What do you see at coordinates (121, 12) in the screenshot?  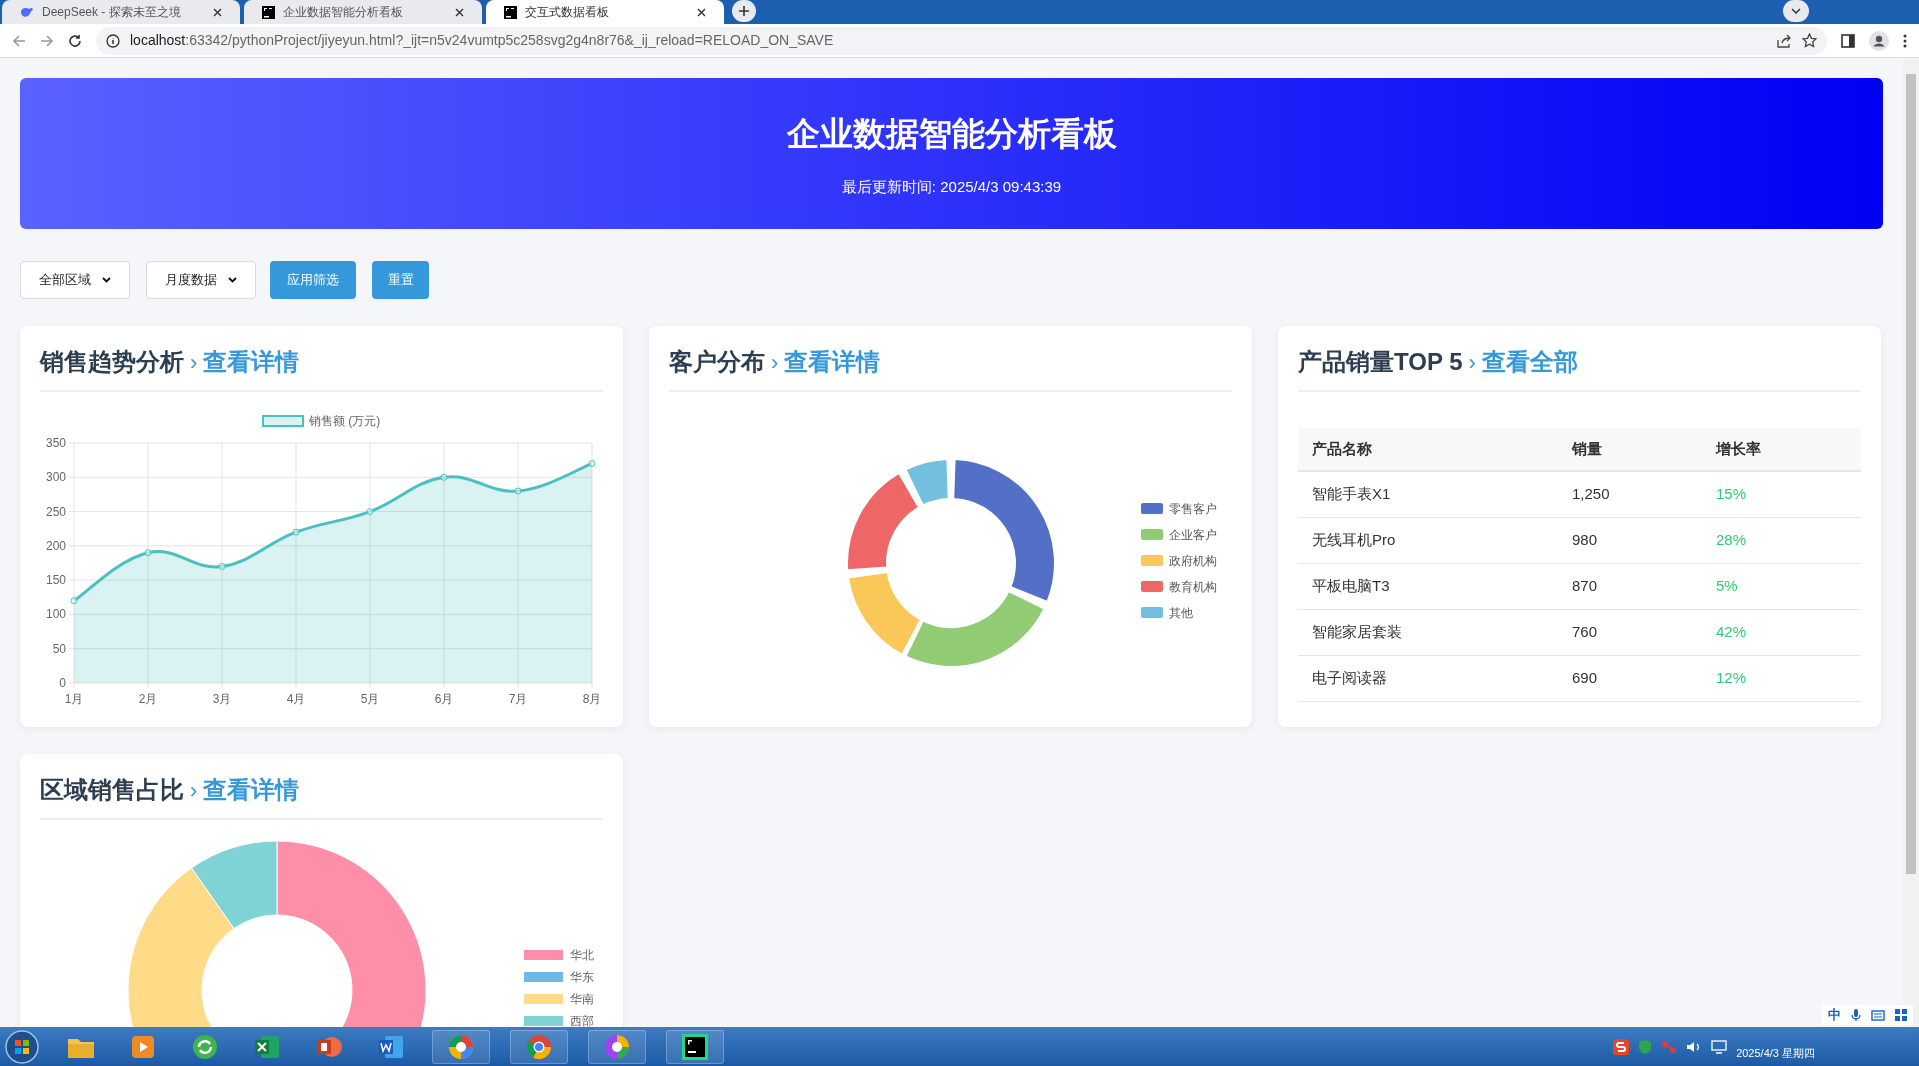 I see `browser-tab: DeepSeek - 探索未至之境` at bounding box center [121, 12].